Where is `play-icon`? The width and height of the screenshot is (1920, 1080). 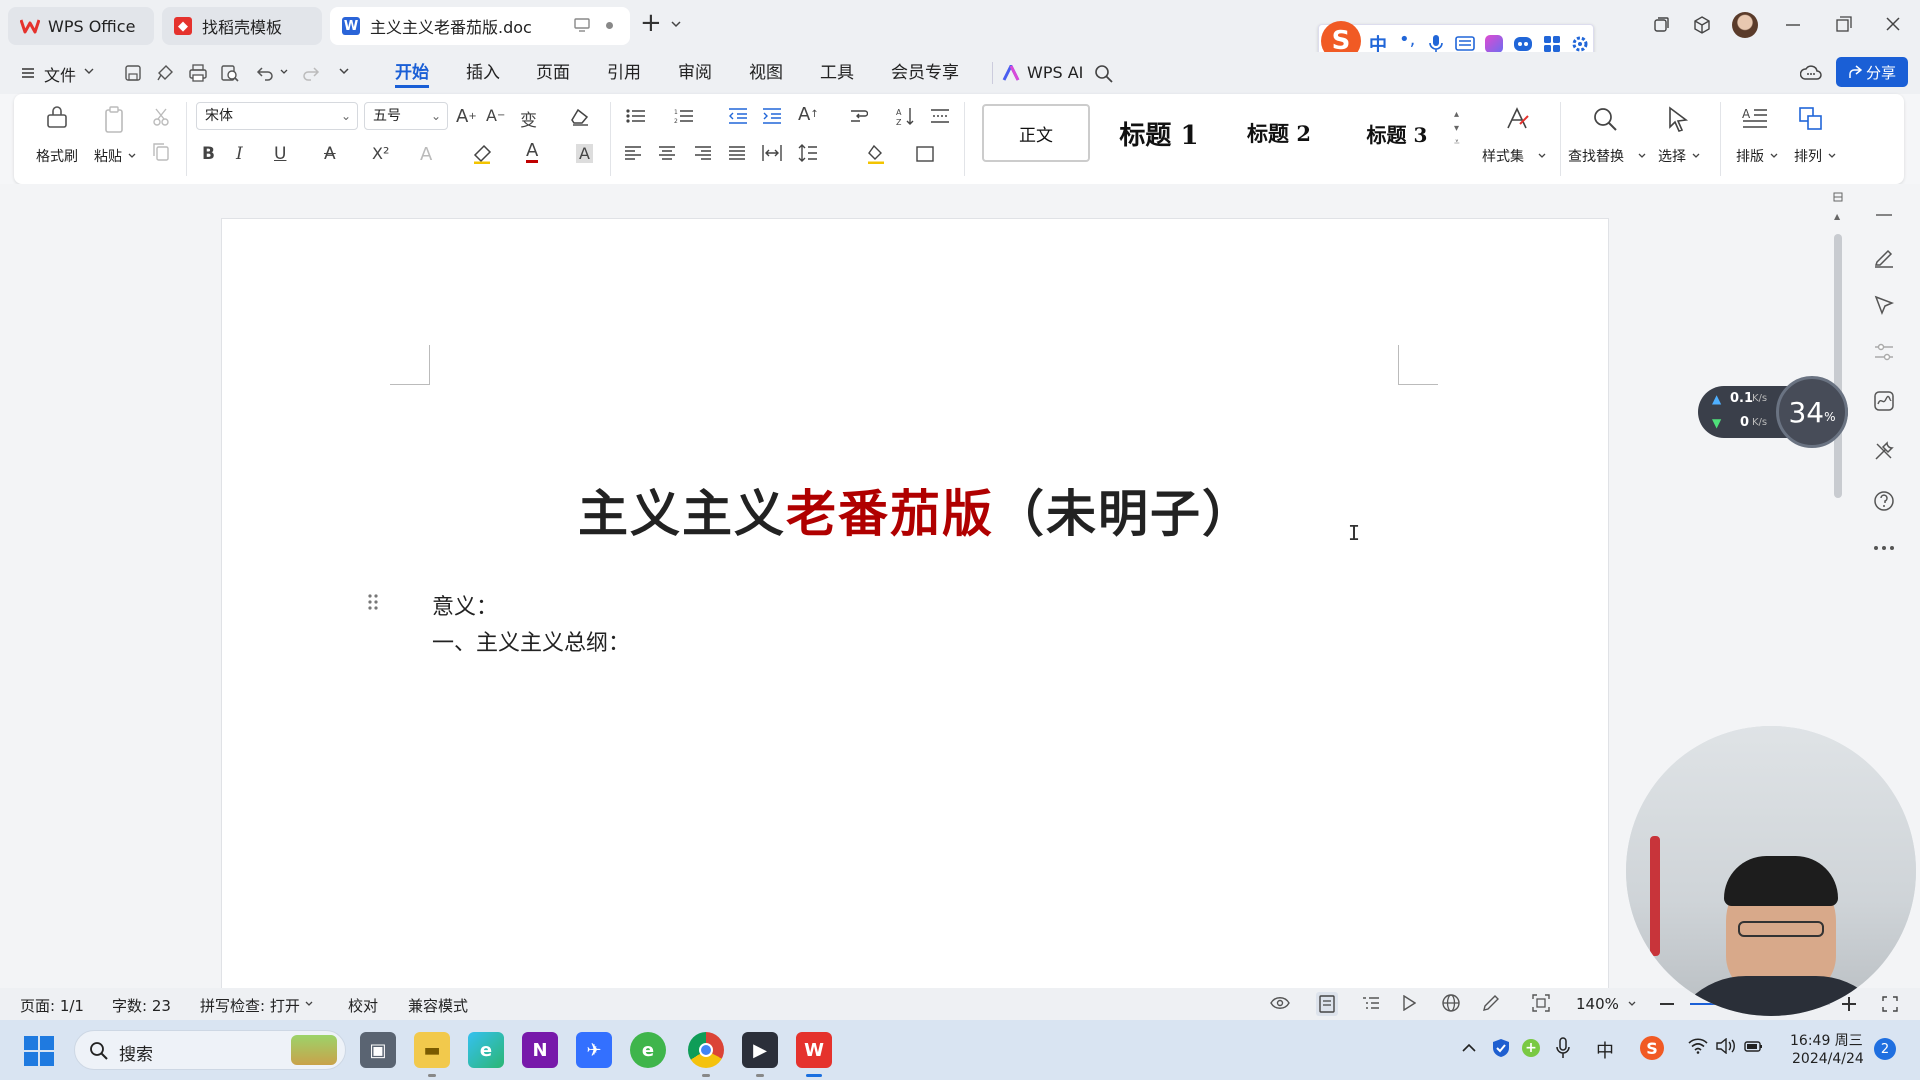
play-icon is located at coordinates (1409, 1003).